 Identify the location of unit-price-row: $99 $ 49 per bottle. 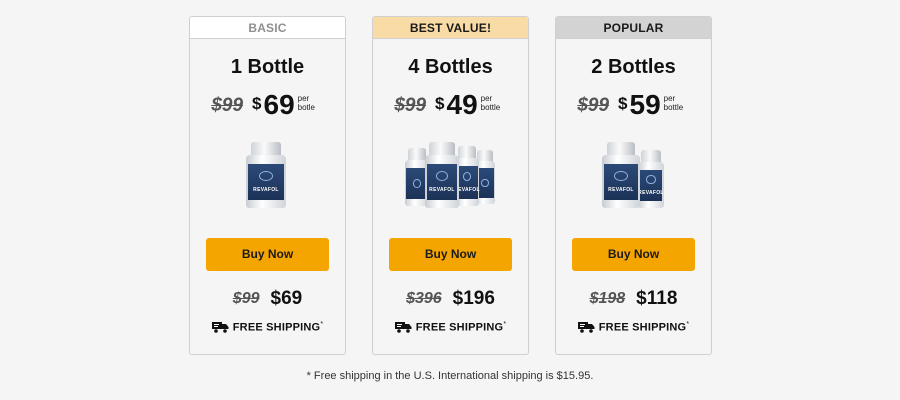
(450, 106).